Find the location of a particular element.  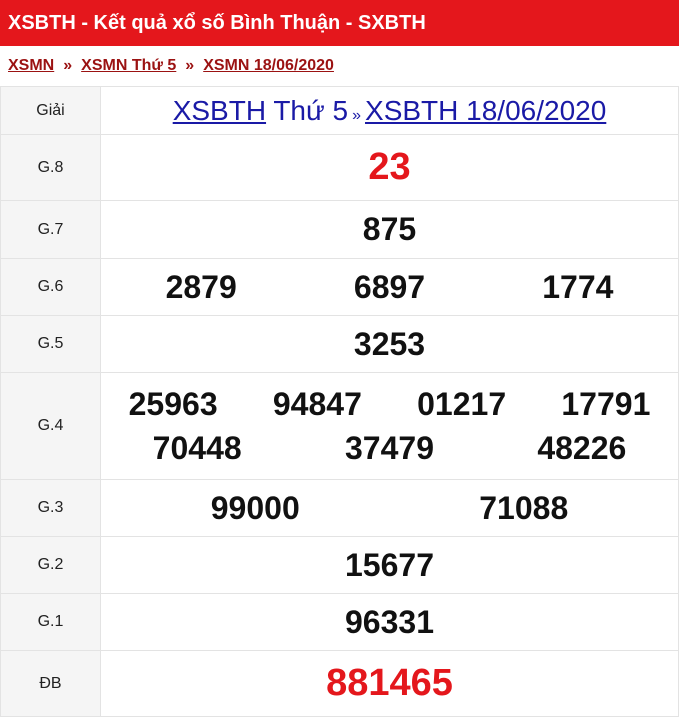

prize-number: 71088 is located at coordinates (524, 507).